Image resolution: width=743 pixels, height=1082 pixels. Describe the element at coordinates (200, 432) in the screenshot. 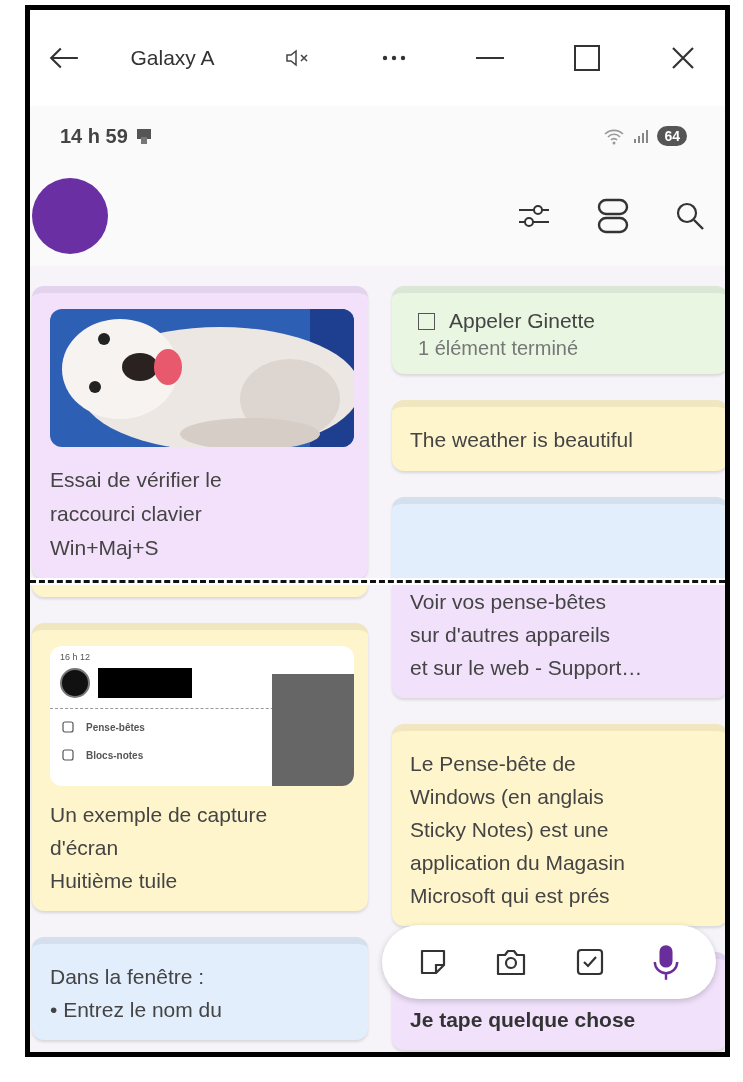

I see `note-card: Essai de vérifier le raccourci clavier Win+Maj+S` at that location.